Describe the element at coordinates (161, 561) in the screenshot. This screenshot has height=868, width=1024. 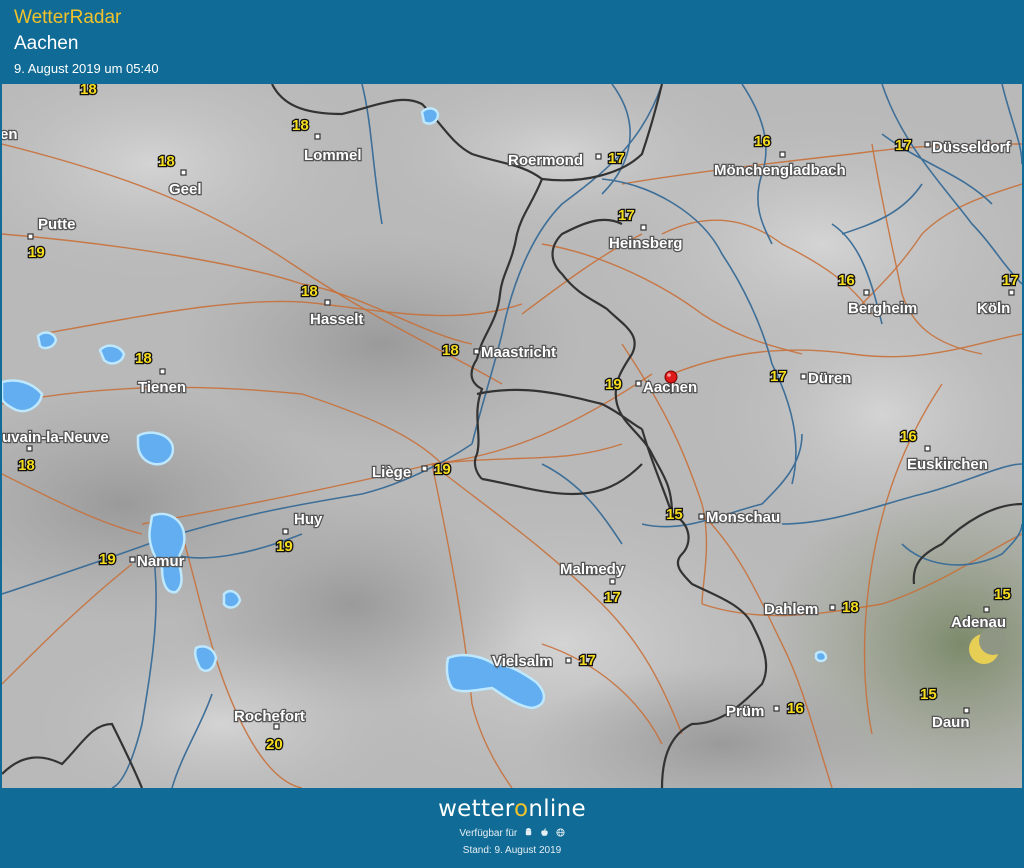
I see `city-label-namur: Namur` at that location.